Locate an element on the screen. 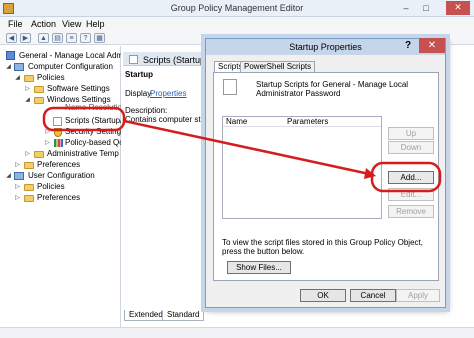 The width and height of the screenshot is (474, 338). maximize-icon: □ is located at coordinates (426, 8).